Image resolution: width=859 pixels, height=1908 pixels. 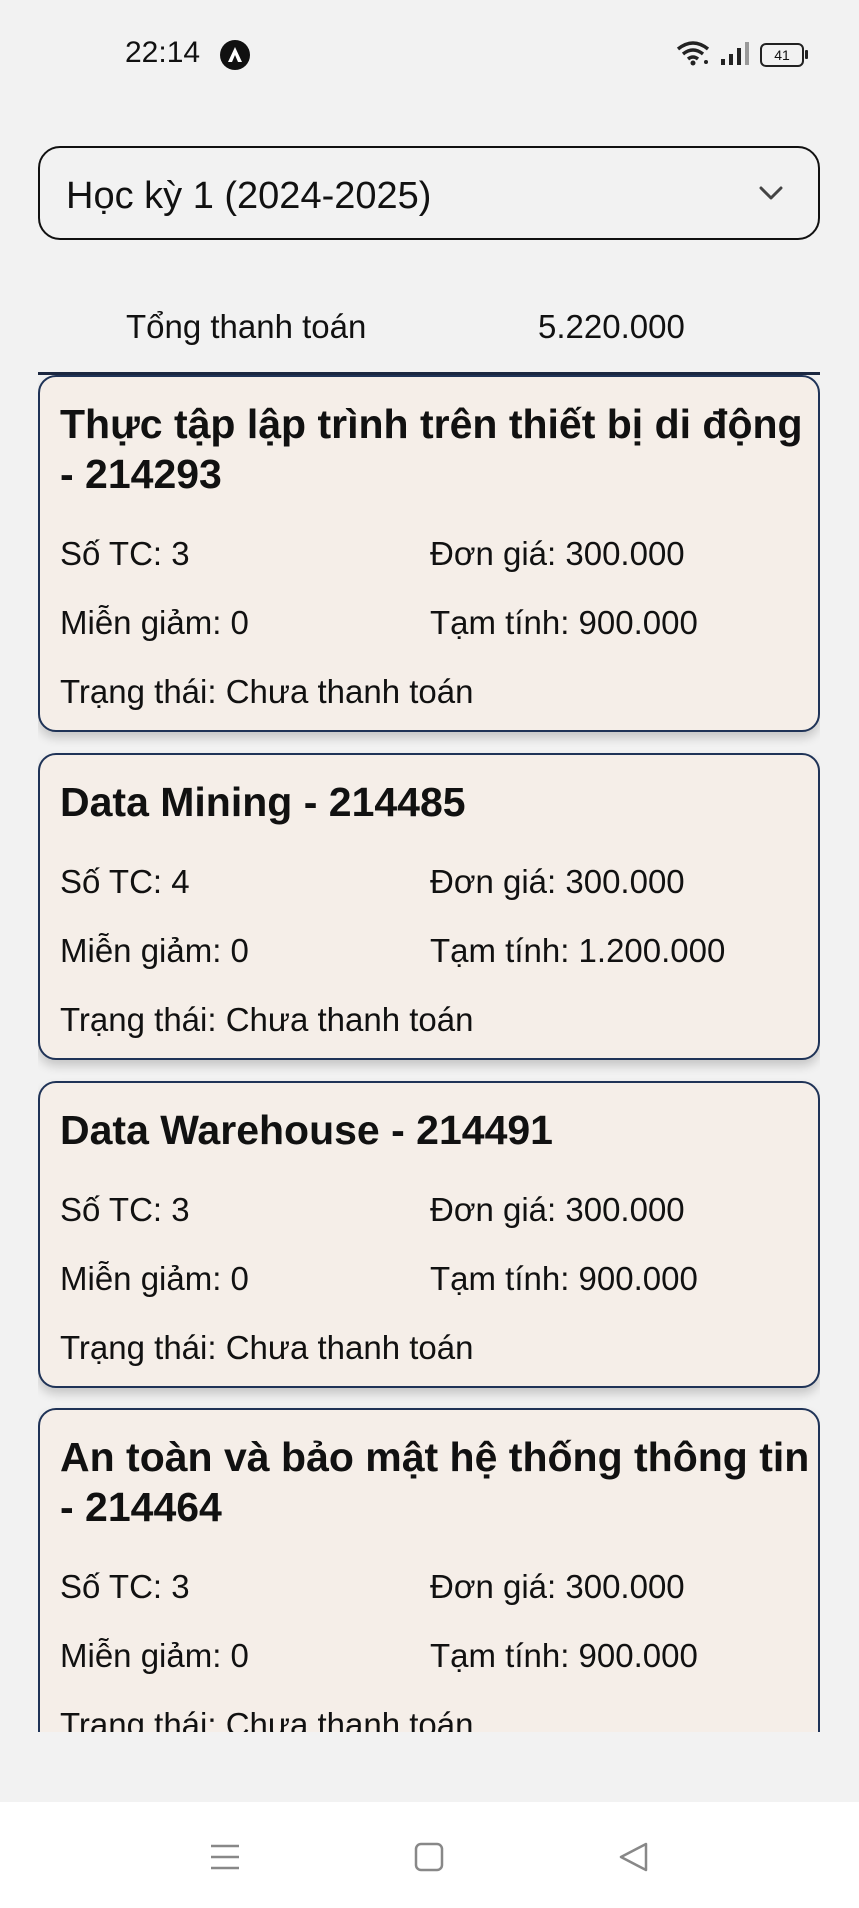 I want to click on semester-select-value: Học kỳ 1 (2024-2025), so click(x=249, y=196).